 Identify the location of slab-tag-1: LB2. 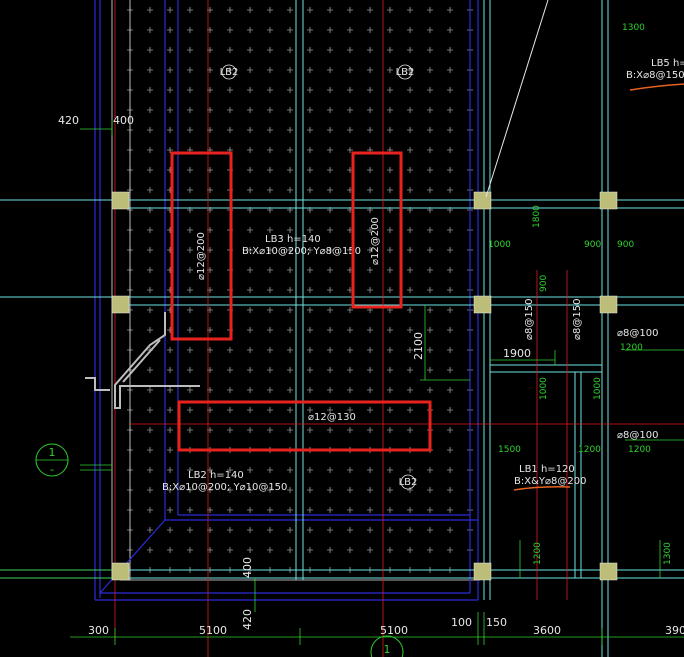
(229, 72).